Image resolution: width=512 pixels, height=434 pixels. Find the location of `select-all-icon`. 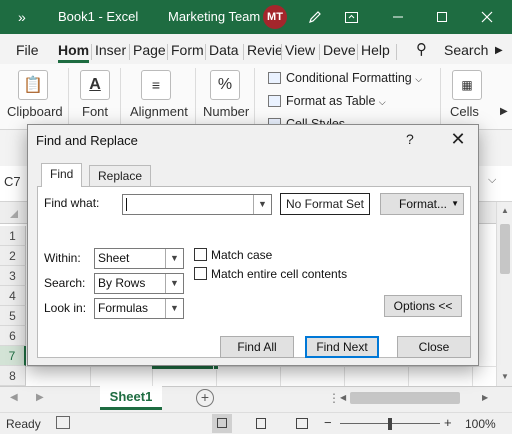

select-all-icon is located at coordinates (14, 214).